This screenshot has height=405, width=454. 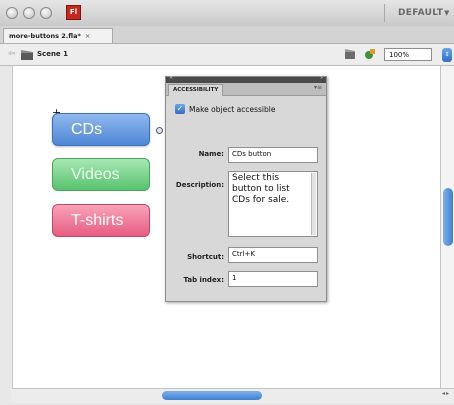 What do you see at coordinates (420, 13) in the screenshot?
I see `workspace-switcher: DEFAULT` at bounding box center [420, 13].